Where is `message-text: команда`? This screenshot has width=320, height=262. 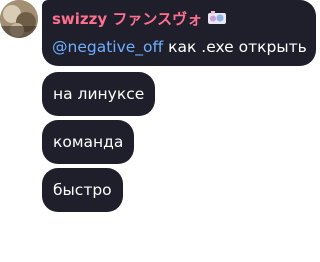
message-text: команда is located at coordinates (88, 142).